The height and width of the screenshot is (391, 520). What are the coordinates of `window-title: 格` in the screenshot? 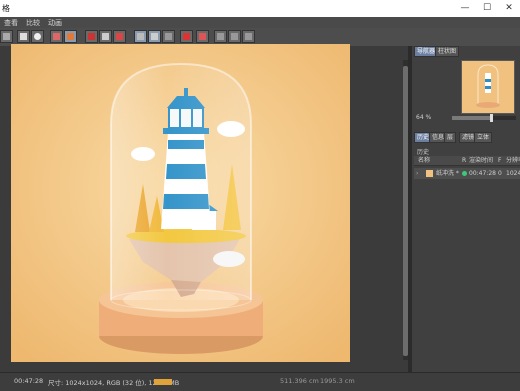 It's located at (6, 8).